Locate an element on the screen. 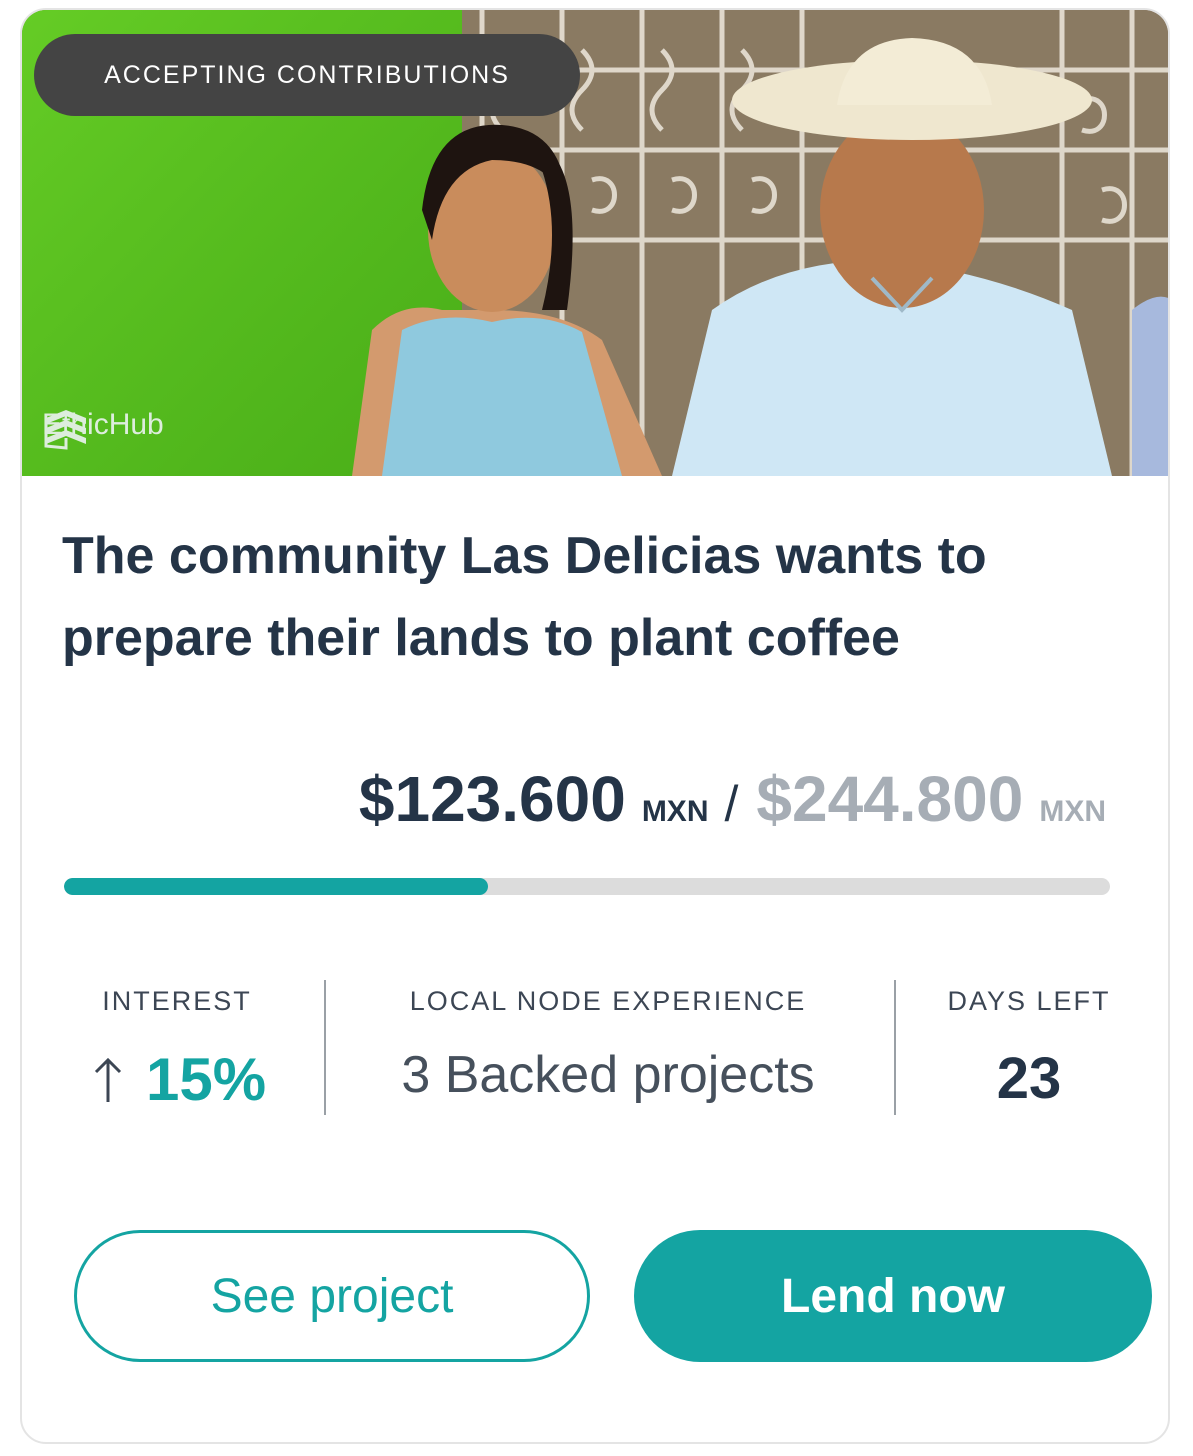  days-left-value: 23 is located at coordinates (1029, 1078).